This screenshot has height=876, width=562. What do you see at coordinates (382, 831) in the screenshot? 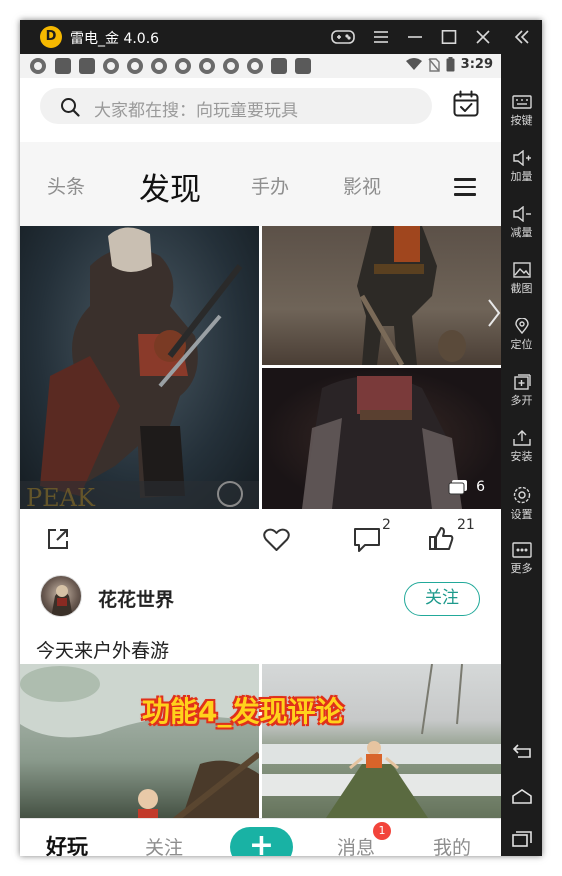
I see `message-badge: 1` at bounding box center [382, 831].